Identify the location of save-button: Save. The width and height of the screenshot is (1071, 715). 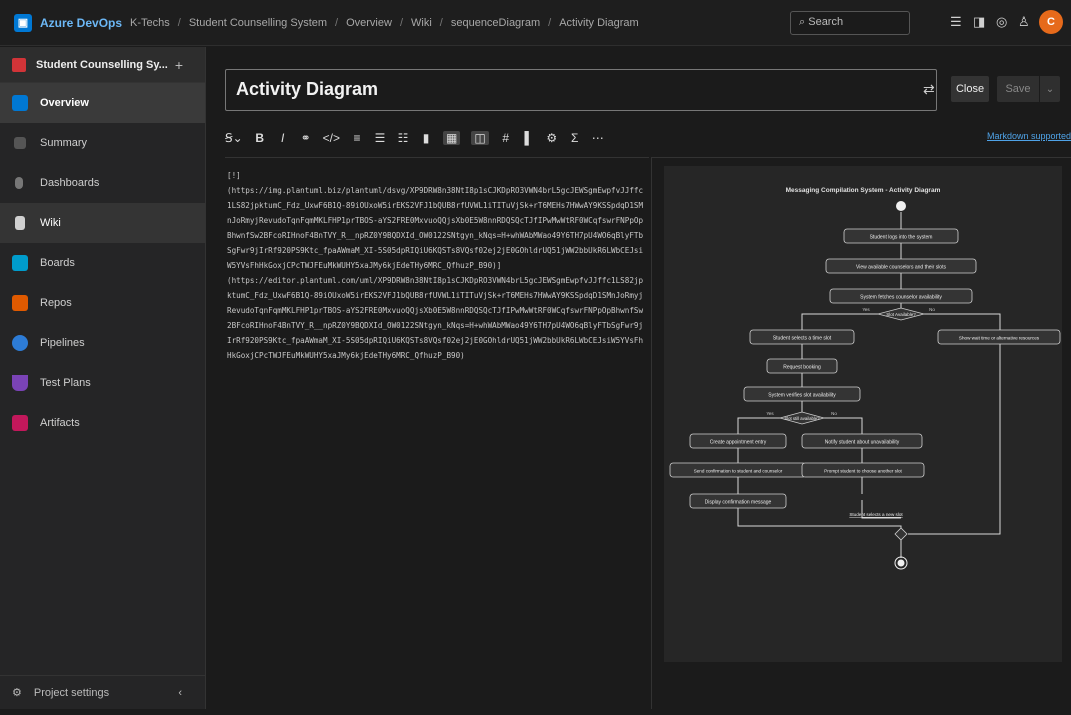
(1018, 89).